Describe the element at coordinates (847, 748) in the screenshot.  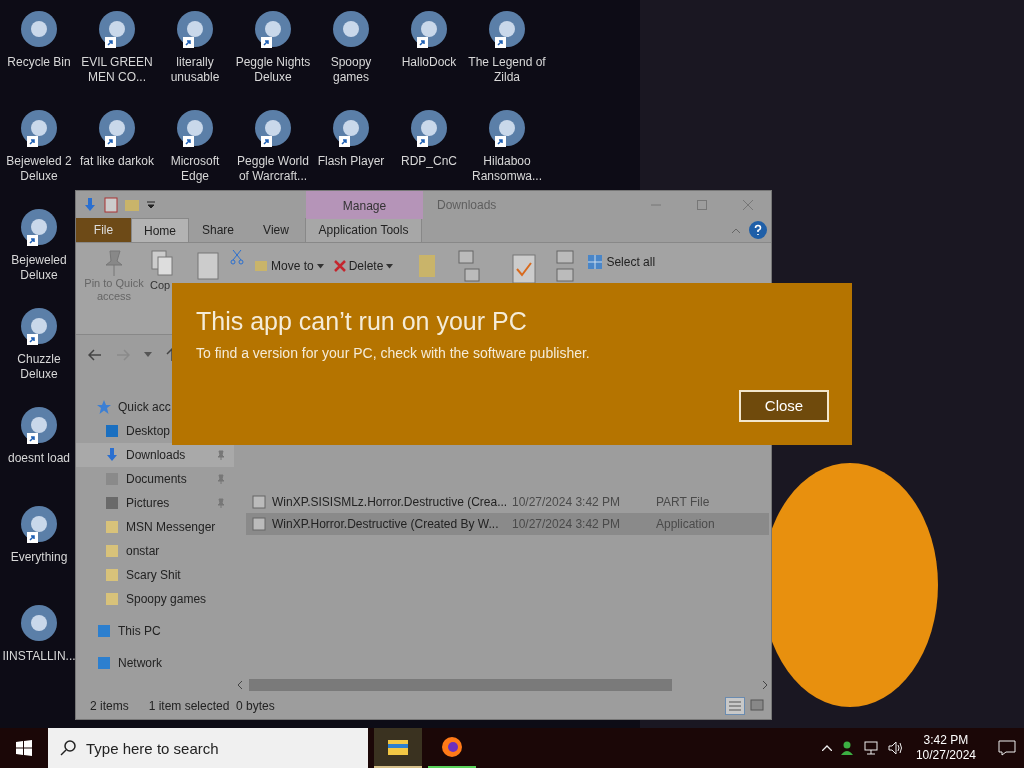
I see `person-icon` at that location.